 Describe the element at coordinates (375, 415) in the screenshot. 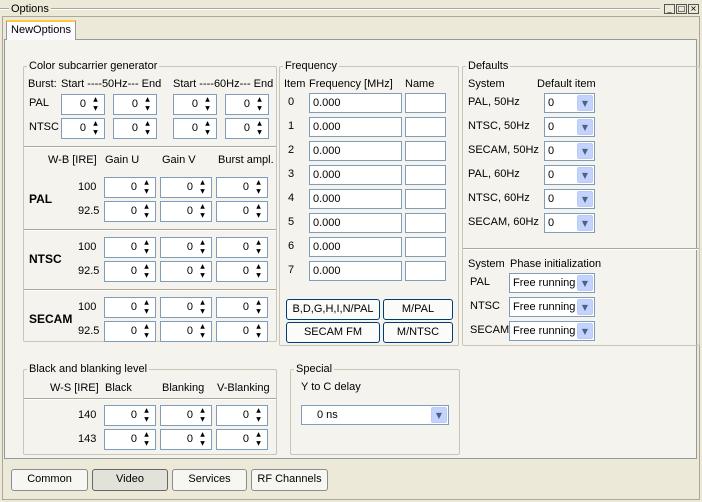

I see `y-to-c-delay-select: 0 ns ▼` at that location.